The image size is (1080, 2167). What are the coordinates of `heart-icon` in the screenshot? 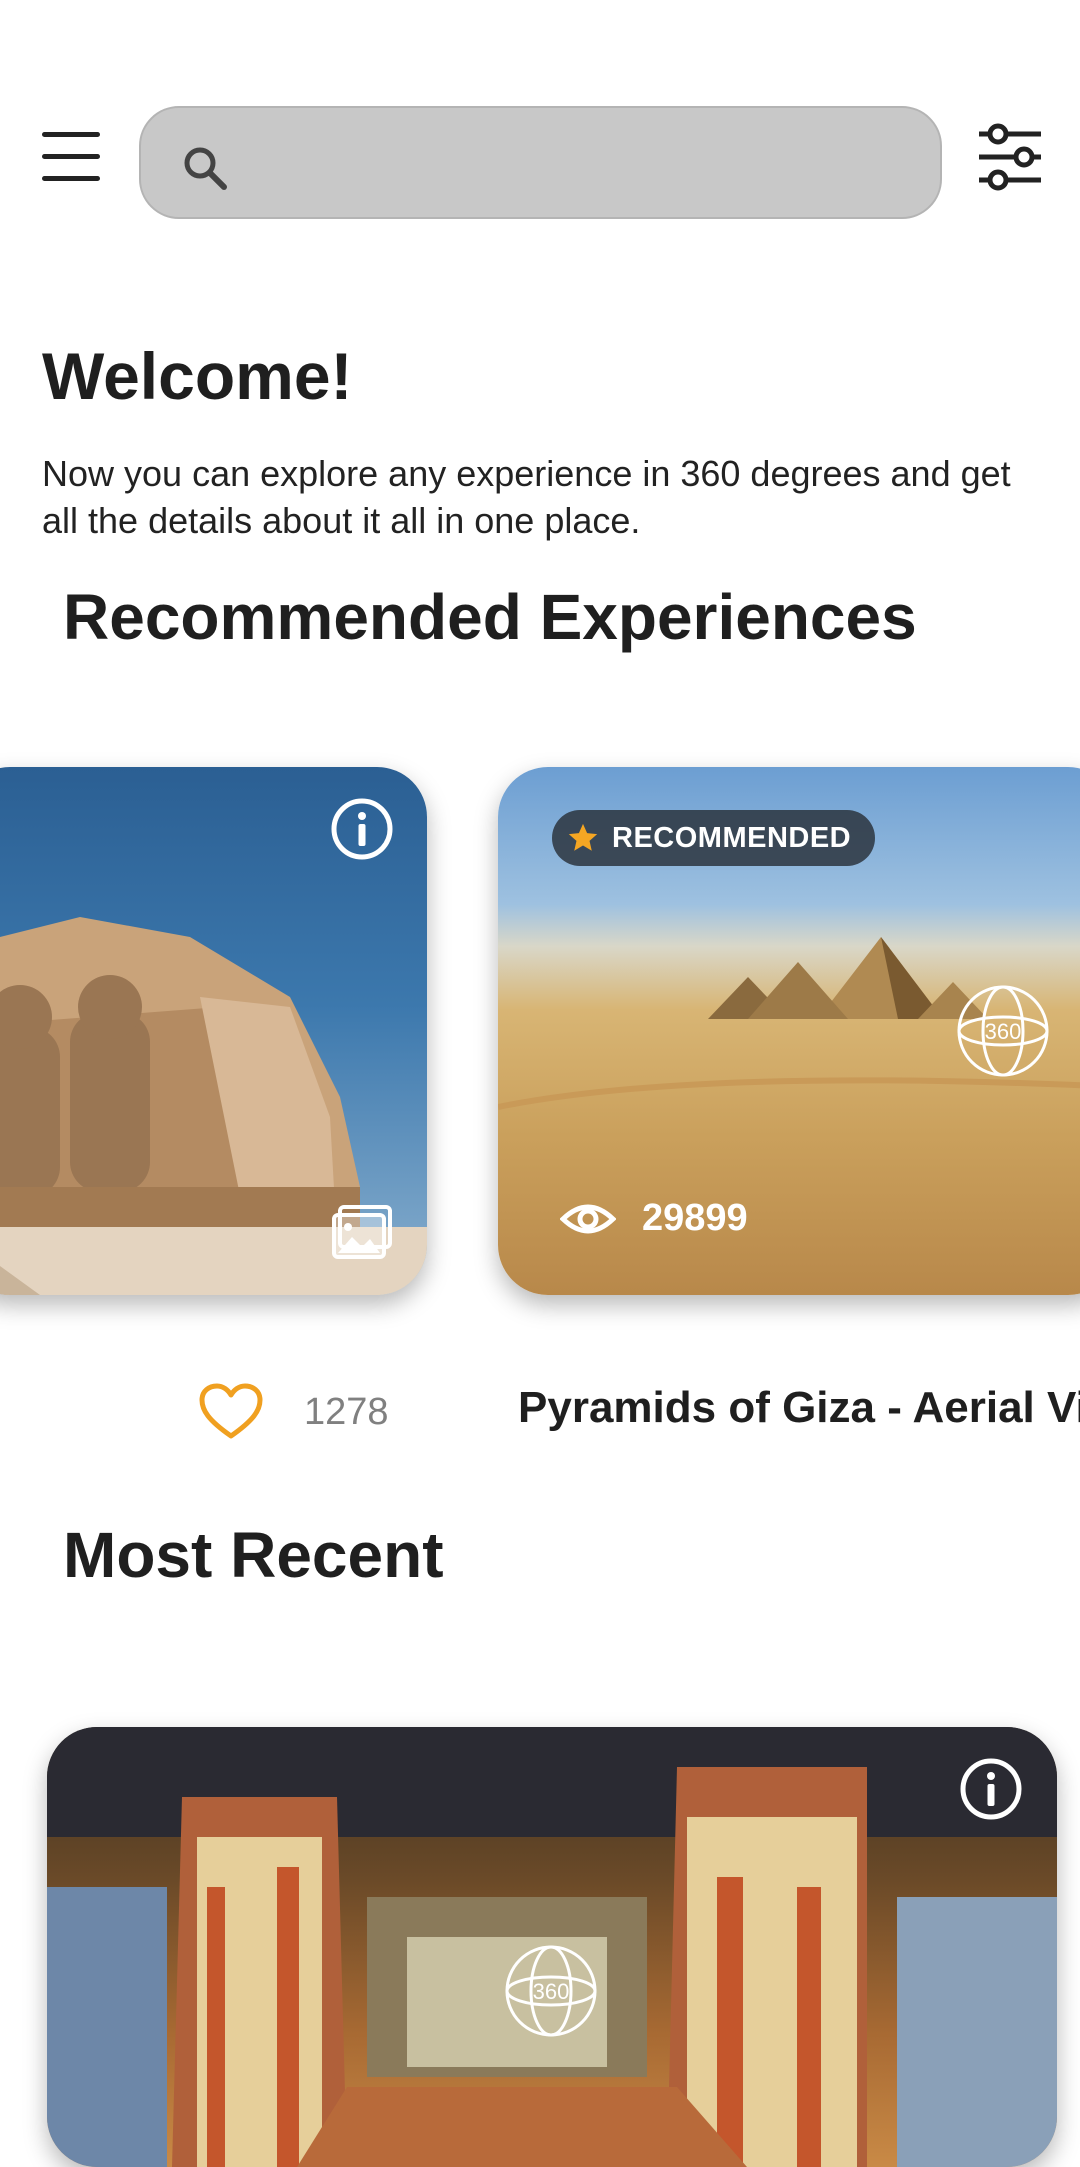 It's located at (231, 1412).